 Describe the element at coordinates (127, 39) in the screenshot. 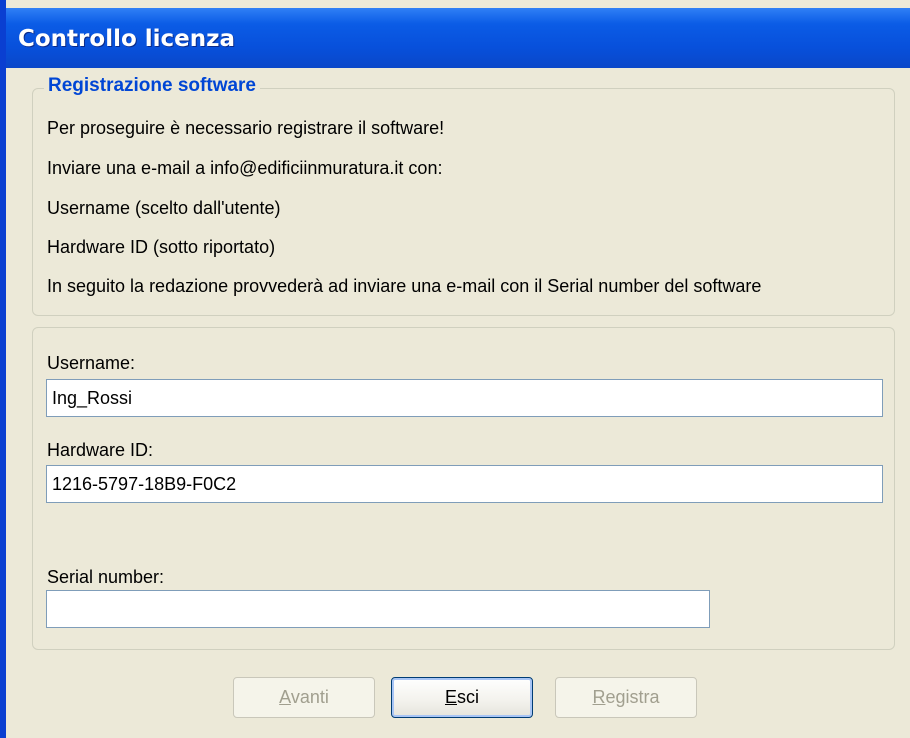

I see `window-title: Controllo licenza` at that location.